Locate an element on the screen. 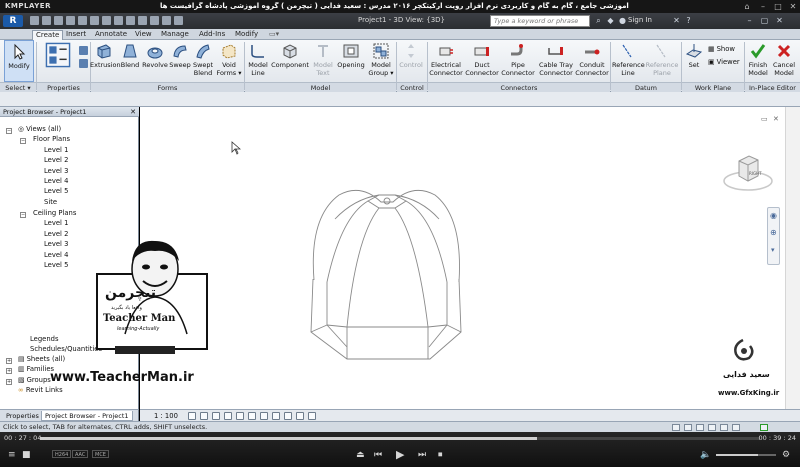  tab-annotate: Annotate is located at coordinates (111, 35).